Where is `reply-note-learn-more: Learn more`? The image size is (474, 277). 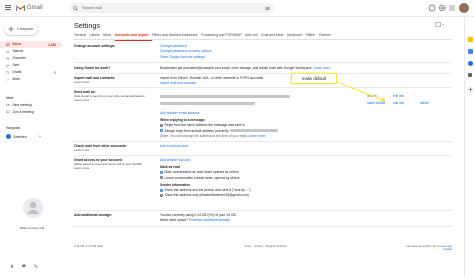 reply-note-learn-more: Learn more is located at coordinates (256, 136).